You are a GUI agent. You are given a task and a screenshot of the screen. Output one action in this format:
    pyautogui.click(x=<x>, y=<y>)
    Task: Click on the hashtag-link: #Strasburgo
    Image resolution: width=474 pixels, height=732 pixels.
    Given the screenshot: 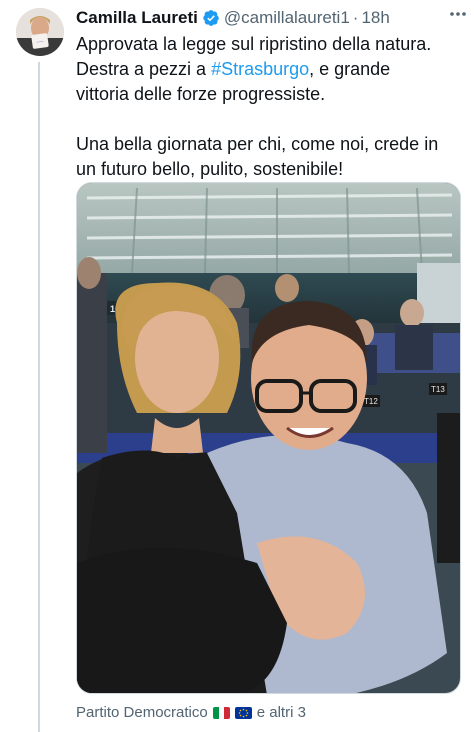 What is the action you would take?
    pyautogui.click(x=260, y=69)
    